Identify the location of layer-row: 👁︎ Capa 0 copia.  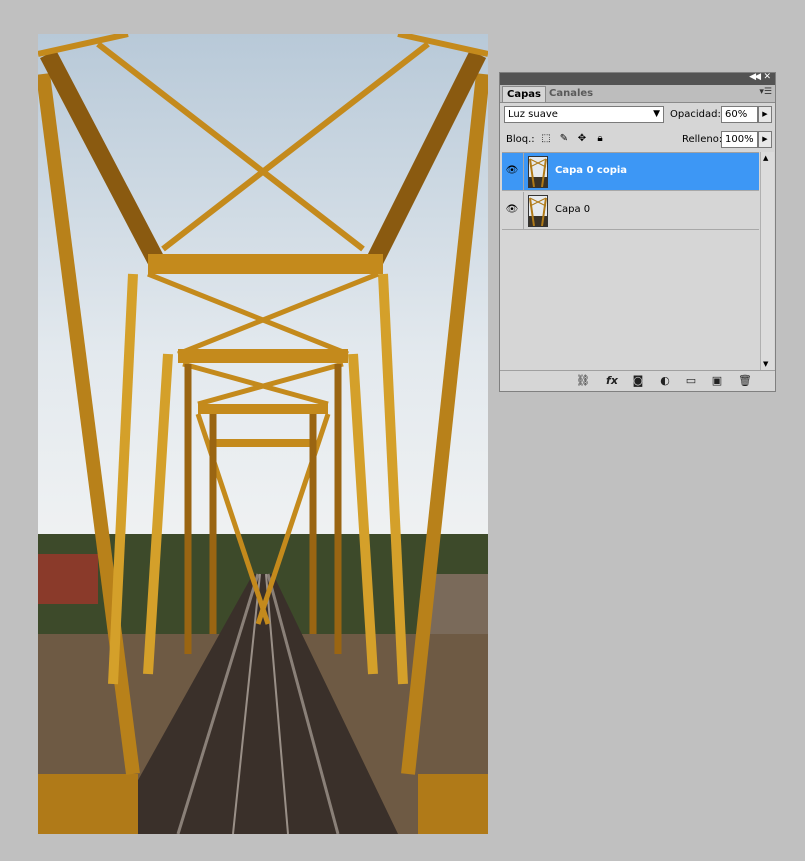
(630, 172).